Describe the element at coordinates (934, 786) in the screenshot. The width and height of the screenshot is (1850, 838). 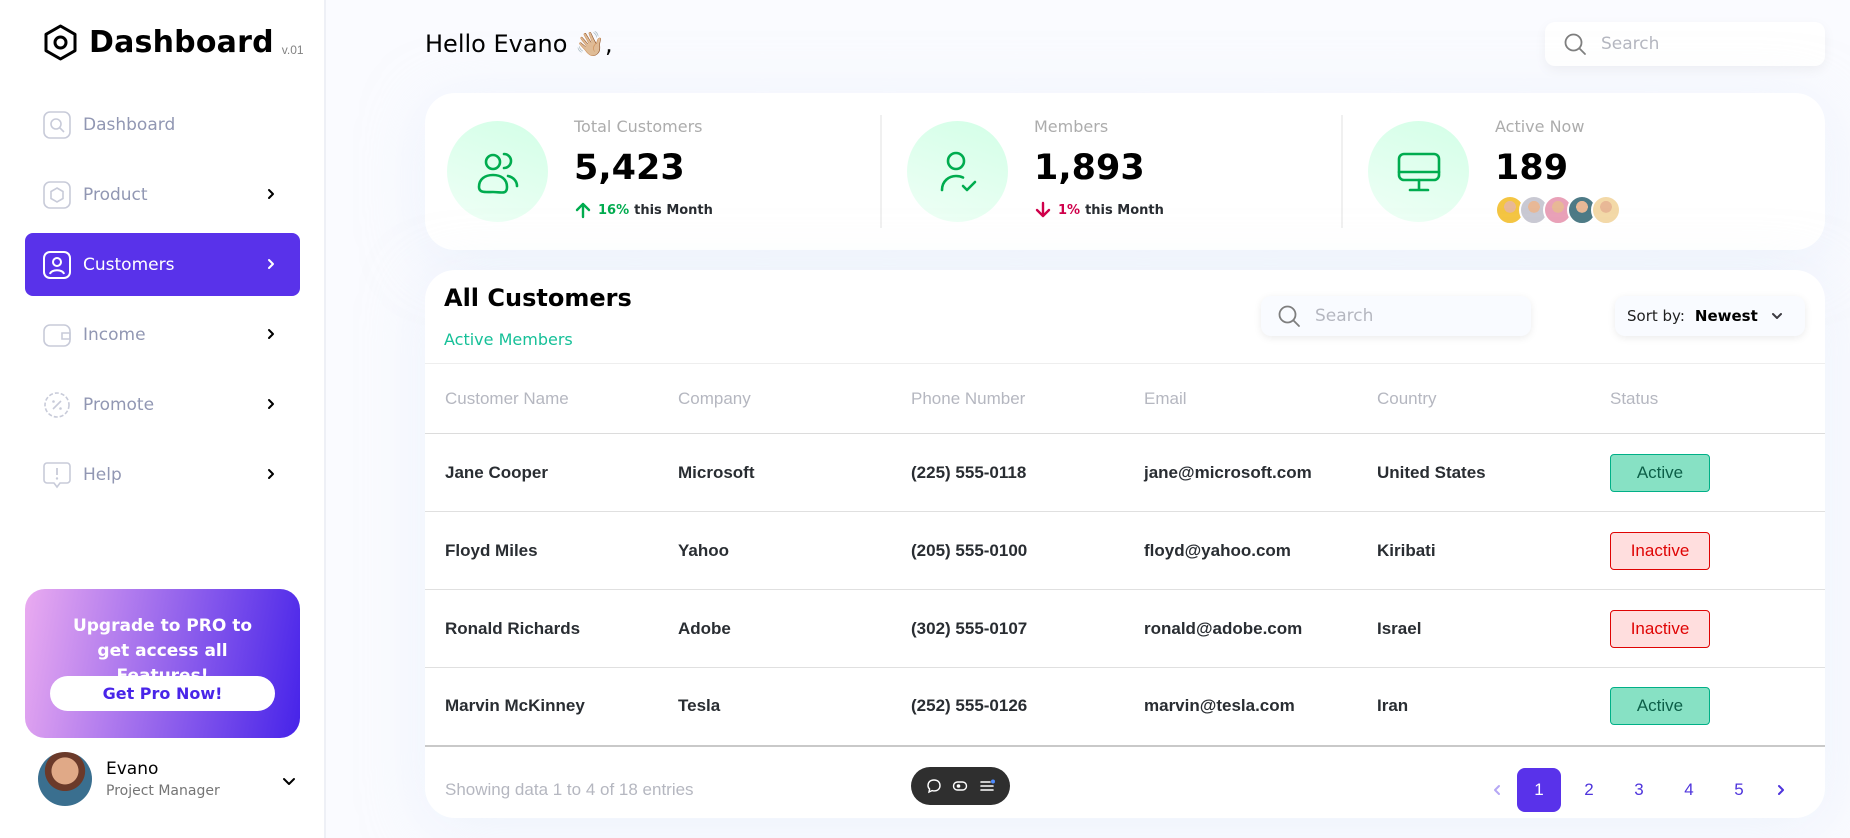
I see `comment-icon` at that location.